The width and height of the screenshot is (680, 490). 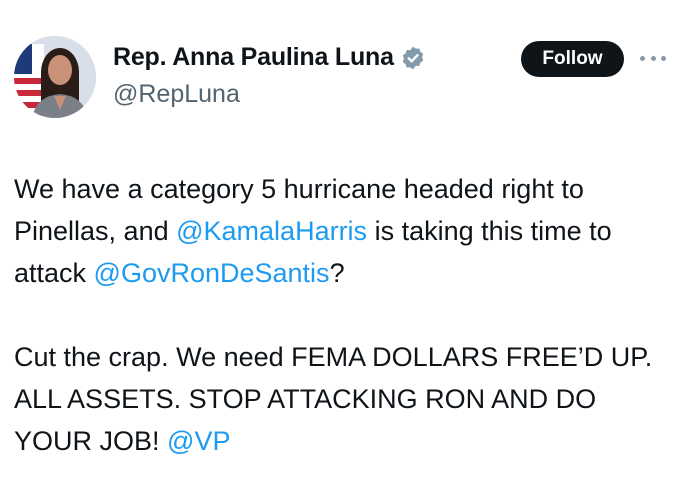 What do you see at coordinates (198, 441) in the screenshot?
I see `mention-vp-link: @VP` at bounding box center [198, 441].